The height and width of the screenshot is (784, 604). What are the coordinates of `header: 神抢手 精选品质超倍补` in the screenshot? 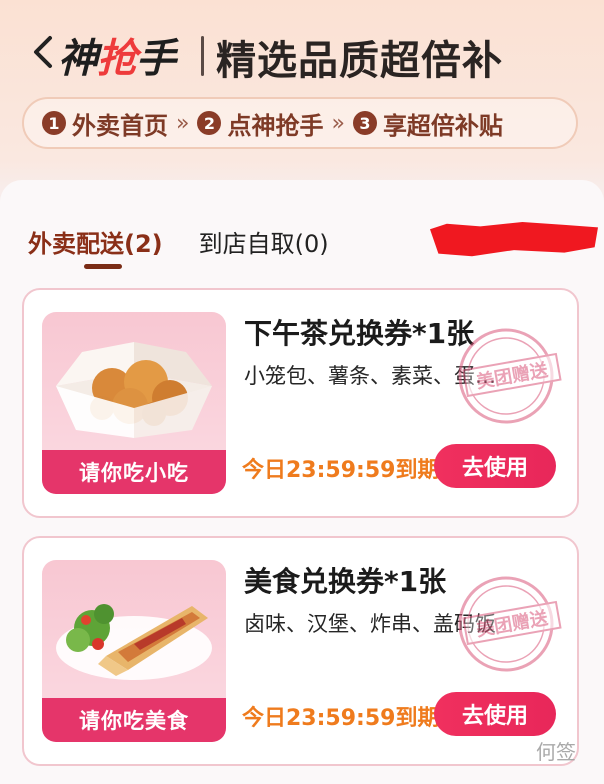 It's located at (302, 46).